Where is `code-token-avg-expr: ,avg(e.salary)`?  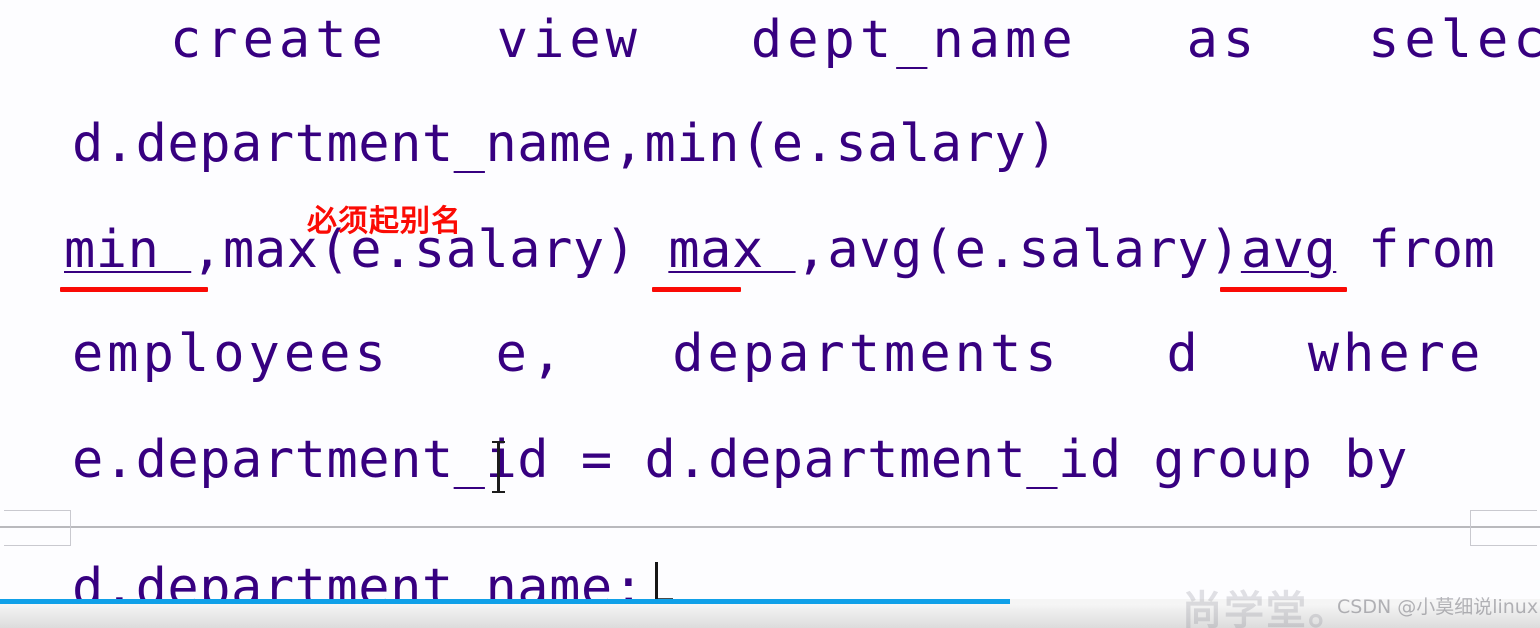 code-token-avg-expr: ,avg(e.salary) is located at coordinates (1018, 250).